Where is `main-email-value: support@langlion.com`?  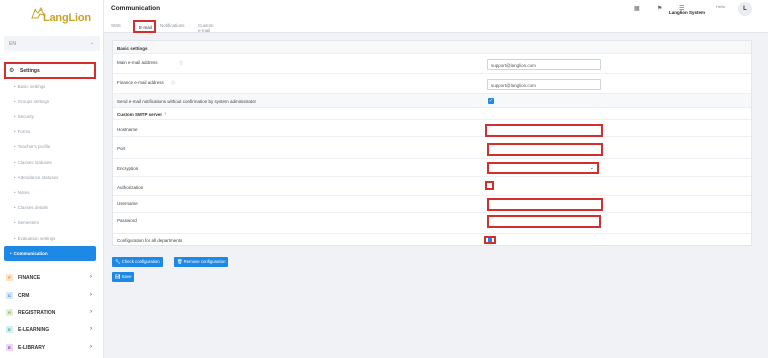
main-email-value: support@langlion.com is located at coordinates (513, 65).